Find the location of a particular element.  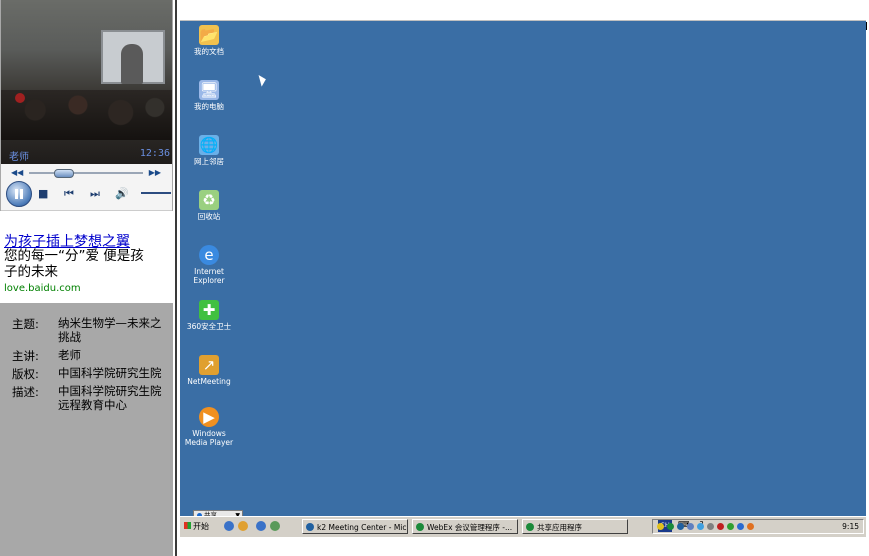

stop-icon: ■ is located at coordinates (43, 193).